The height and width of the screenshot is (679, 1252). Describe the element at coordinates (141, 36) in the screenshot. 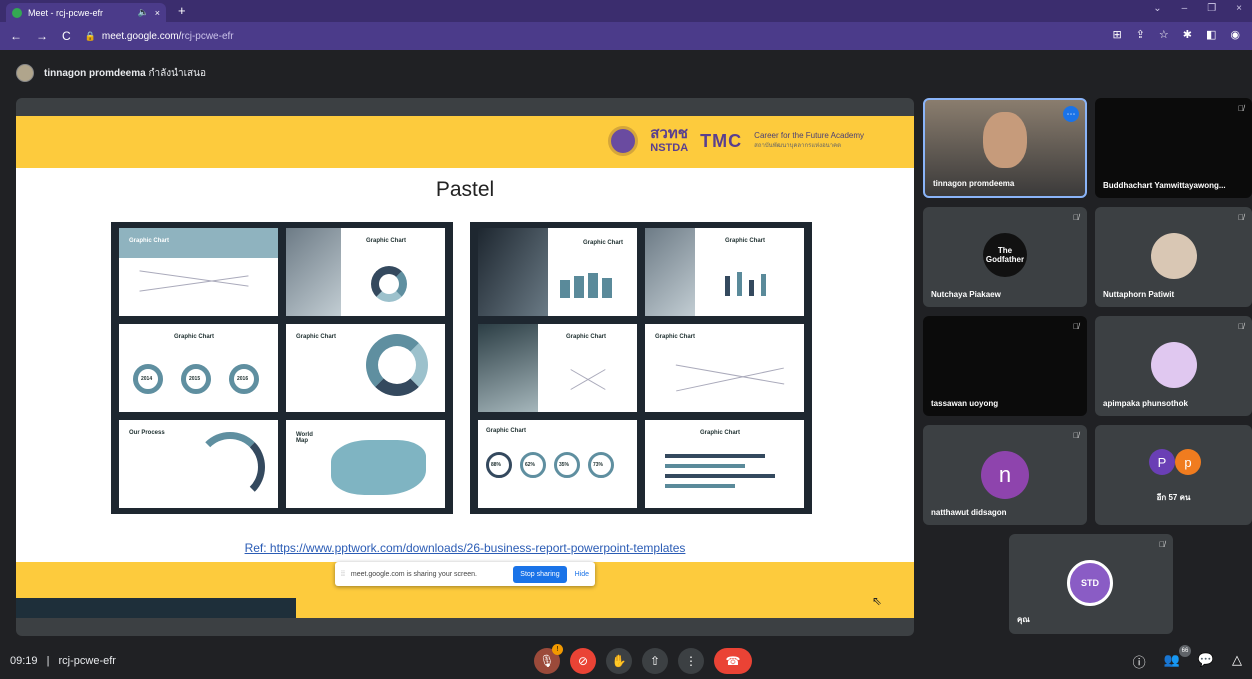

I see `url-host: meet.google.com/` at that location.